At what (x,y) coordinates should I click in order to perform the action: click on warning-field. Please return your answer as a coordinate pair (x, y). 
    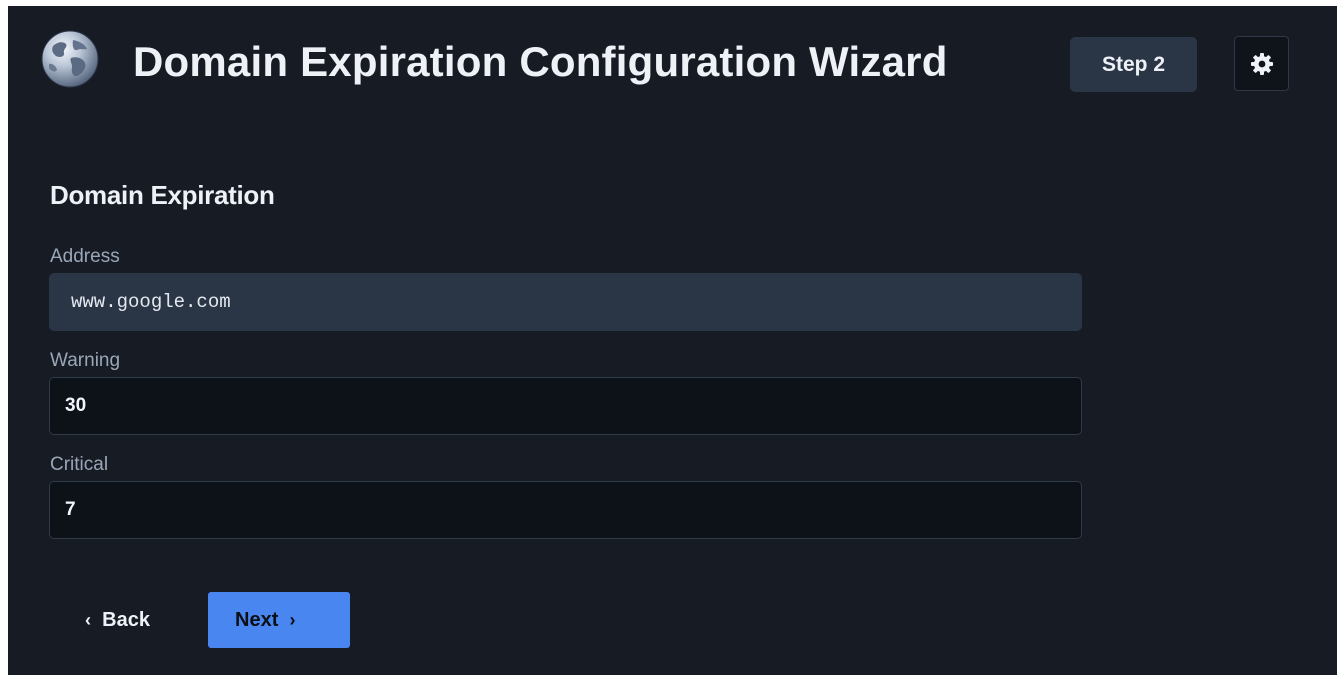
    Looking at the image, I should click on (565, 406).